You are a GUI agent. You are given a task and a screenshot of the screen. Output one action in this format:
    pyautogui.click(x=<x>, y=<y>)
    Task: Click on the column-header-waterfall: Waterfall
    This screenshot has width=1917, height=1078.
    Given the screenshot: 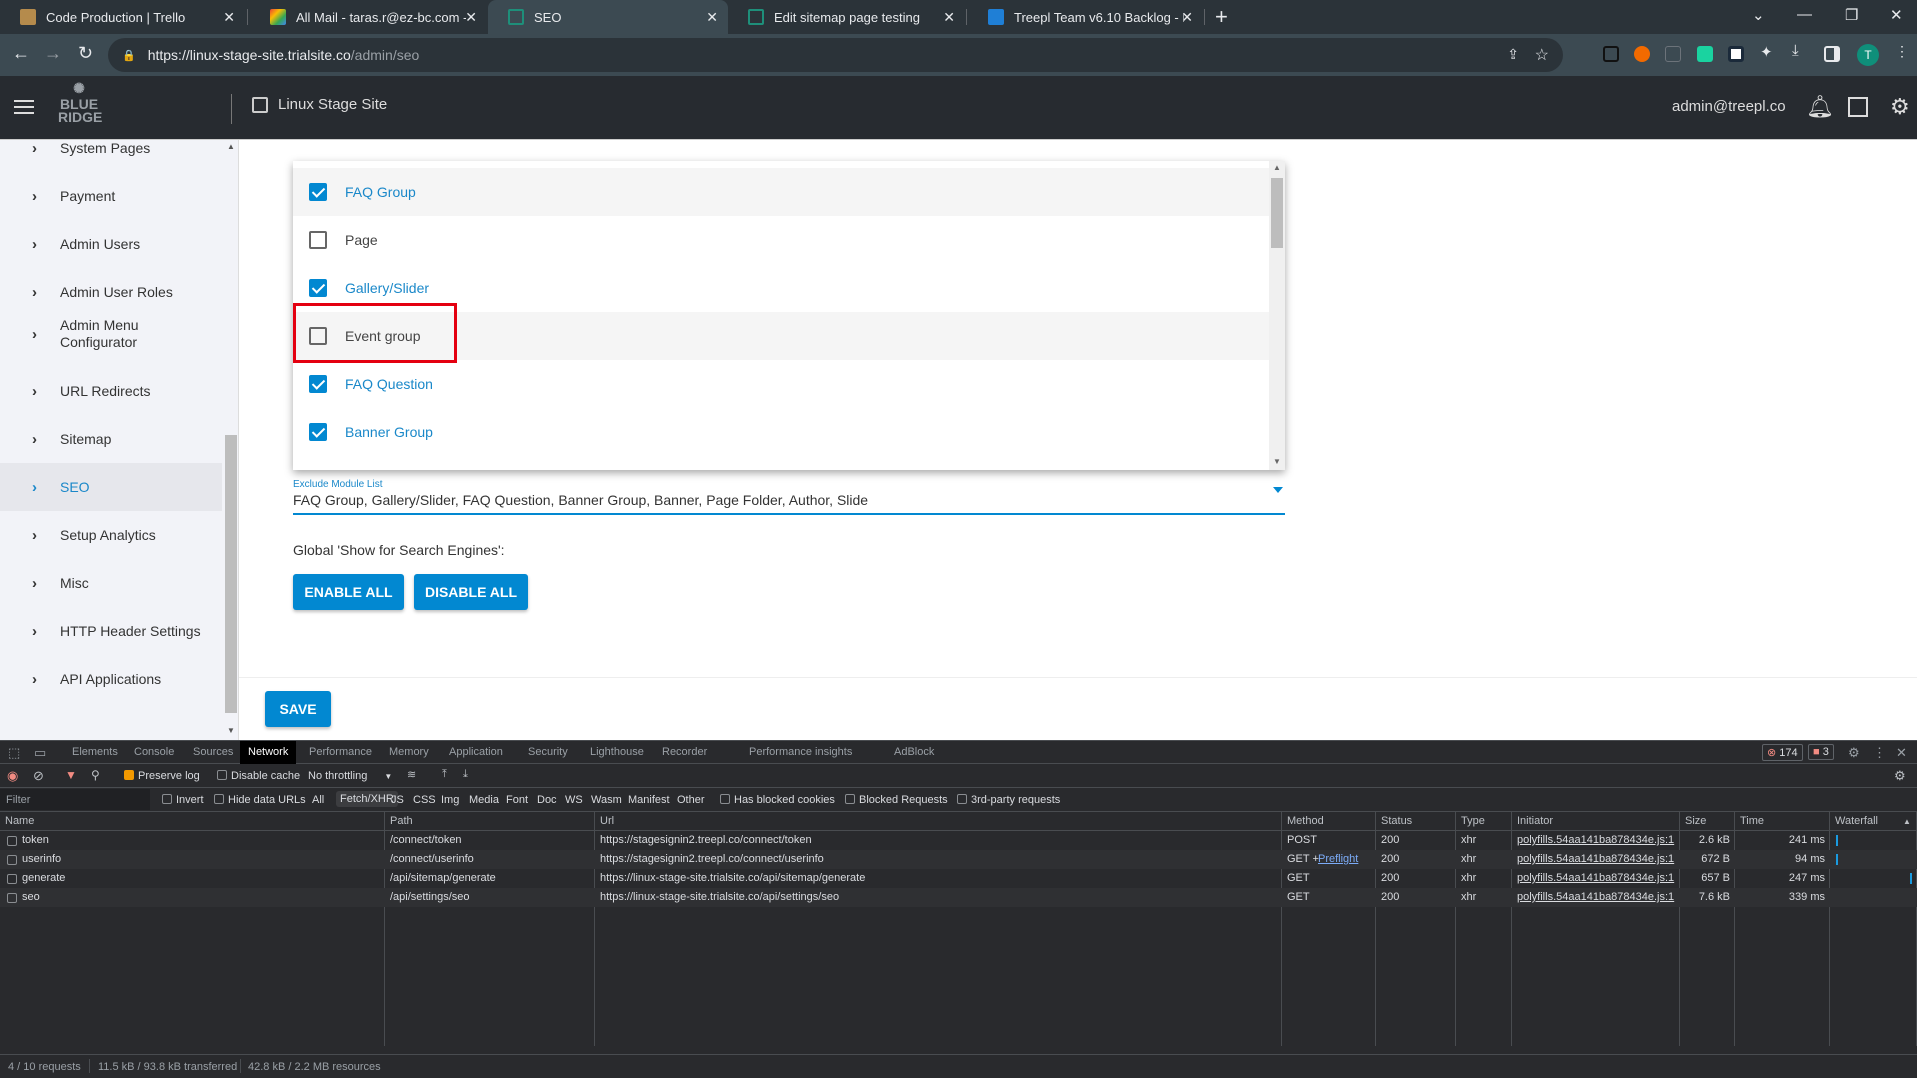 What is the action you would take?
    pyautogui.click(x=1856, y=821)
    